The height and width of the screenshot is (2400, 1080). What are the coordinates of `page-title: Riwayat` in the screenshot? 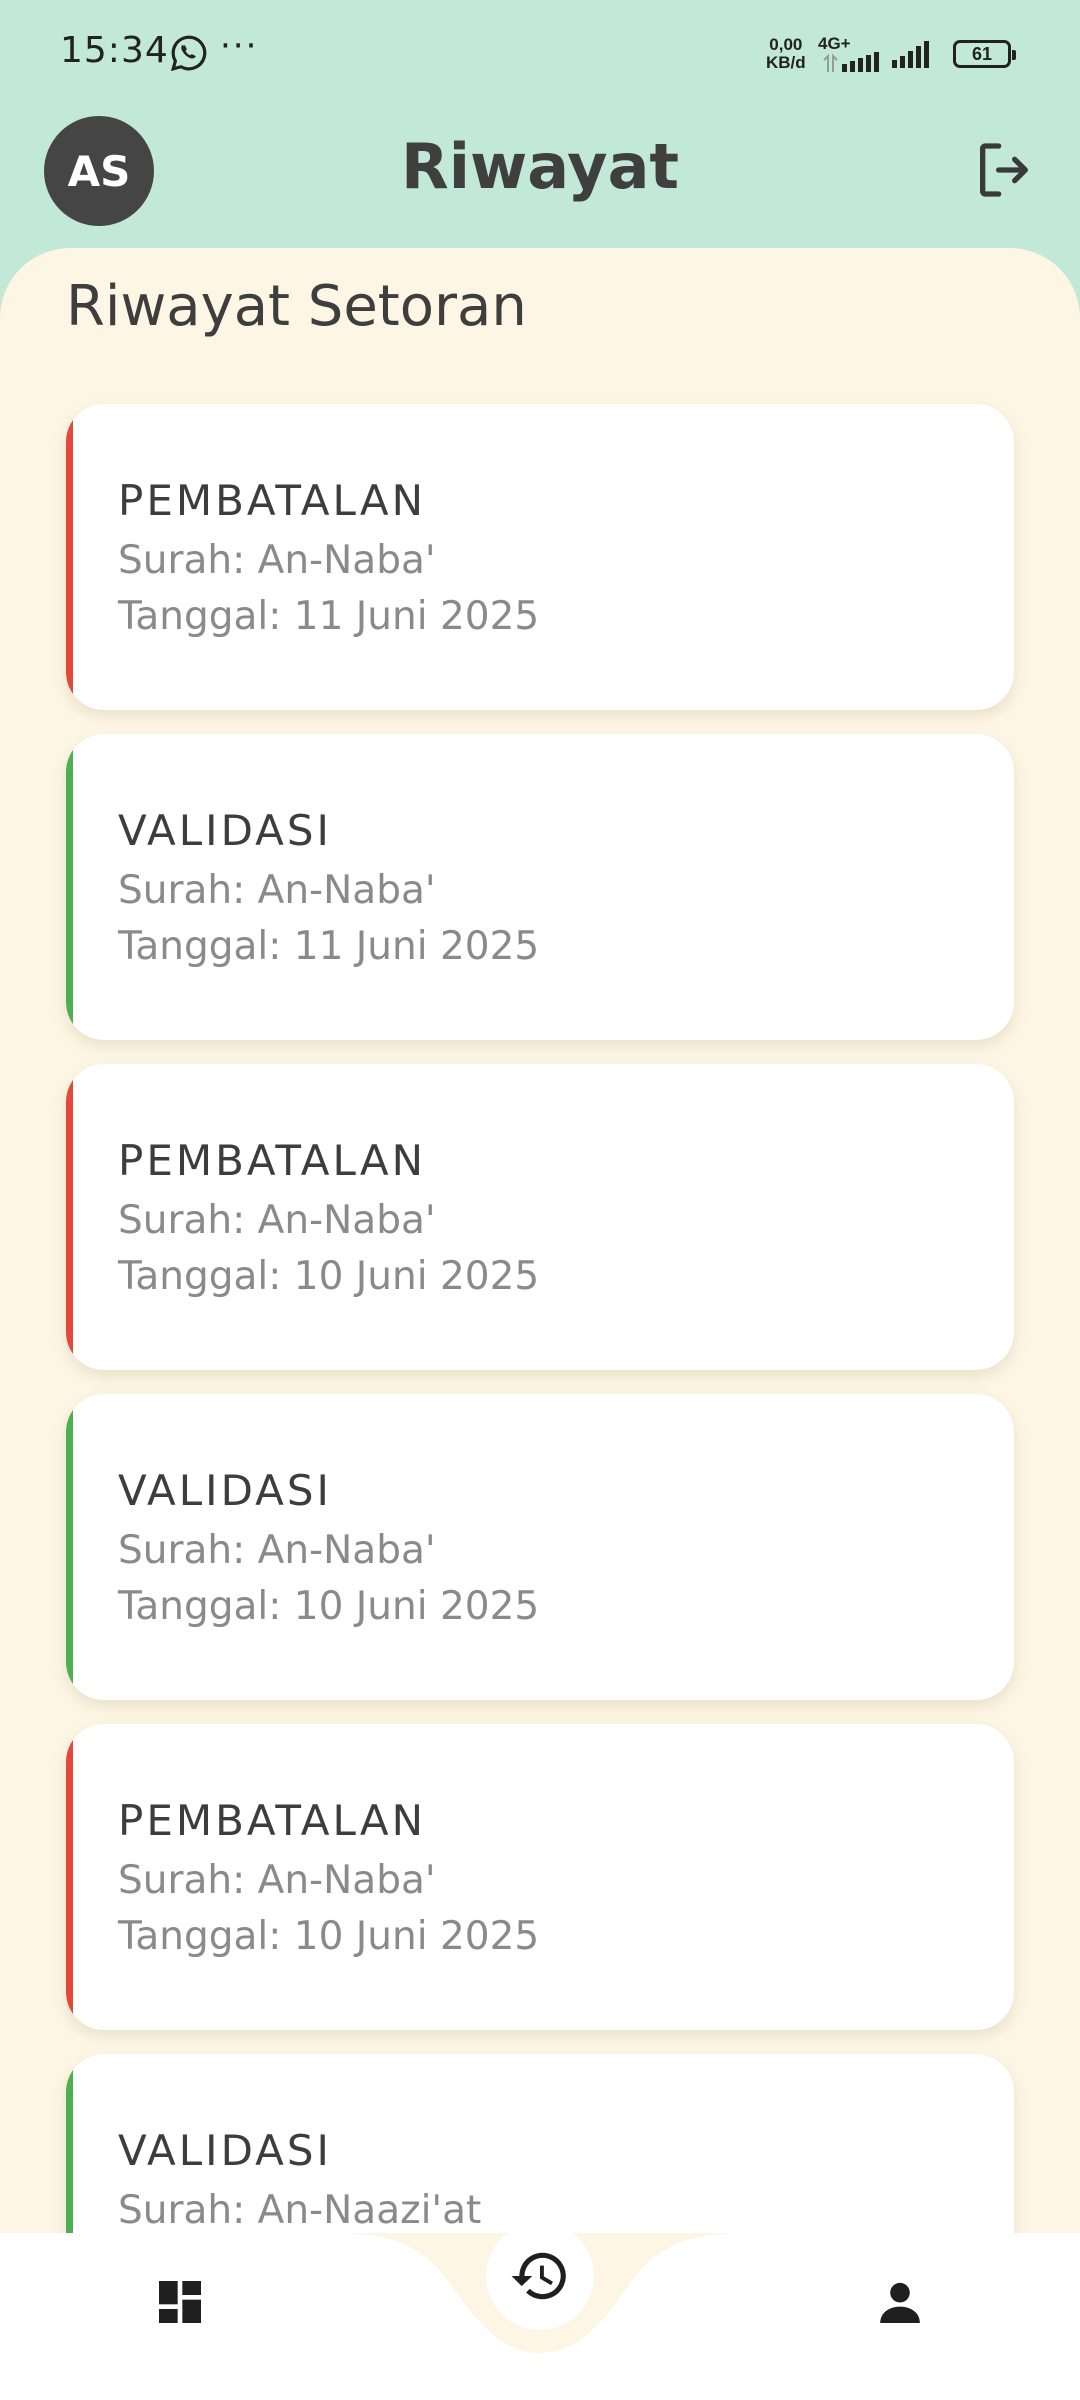 It's located at (540, 166).